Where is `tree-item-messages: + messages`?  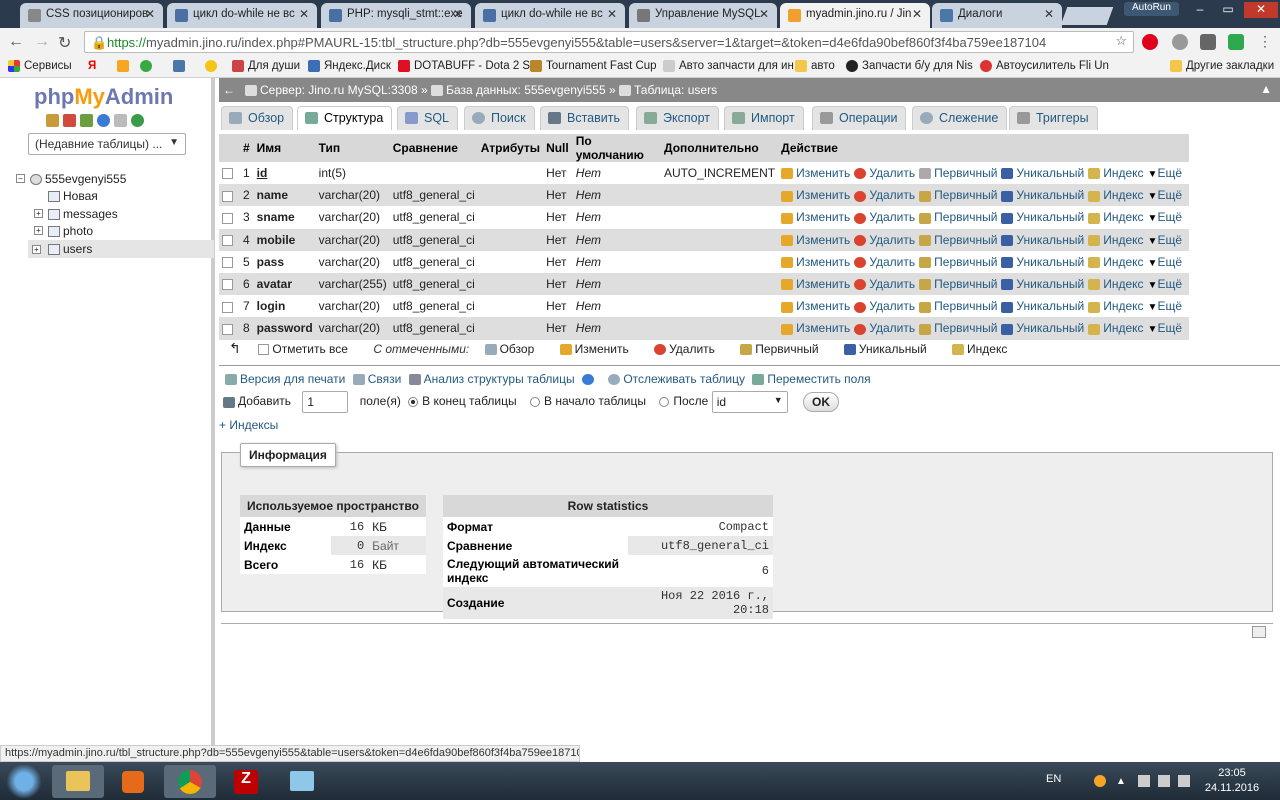 tree-item-messages: + messages is located at coordinates (76, 214).